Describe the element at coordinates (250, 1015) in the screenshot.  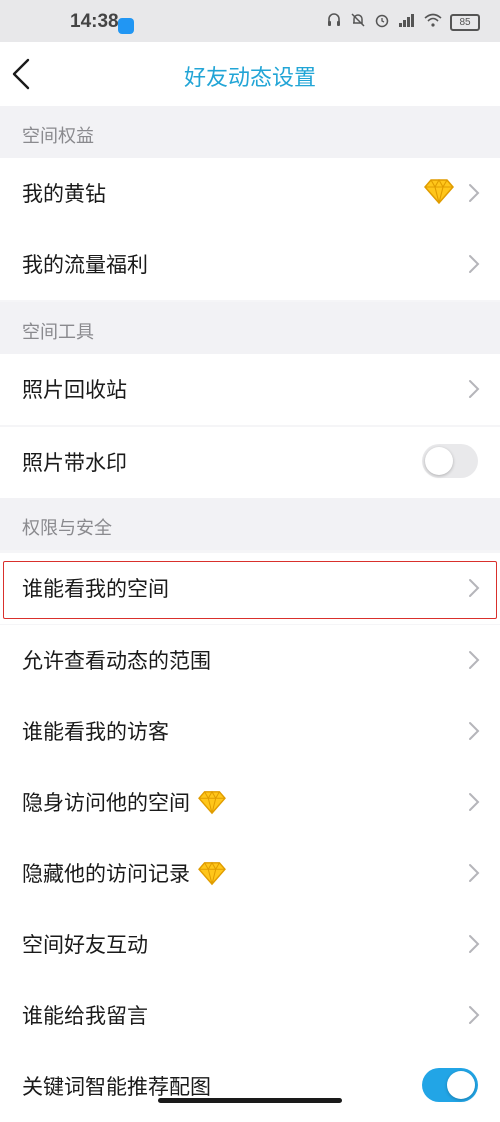
I see `settings-row-who-can-leave-message: 谁能给我留言` at that location.